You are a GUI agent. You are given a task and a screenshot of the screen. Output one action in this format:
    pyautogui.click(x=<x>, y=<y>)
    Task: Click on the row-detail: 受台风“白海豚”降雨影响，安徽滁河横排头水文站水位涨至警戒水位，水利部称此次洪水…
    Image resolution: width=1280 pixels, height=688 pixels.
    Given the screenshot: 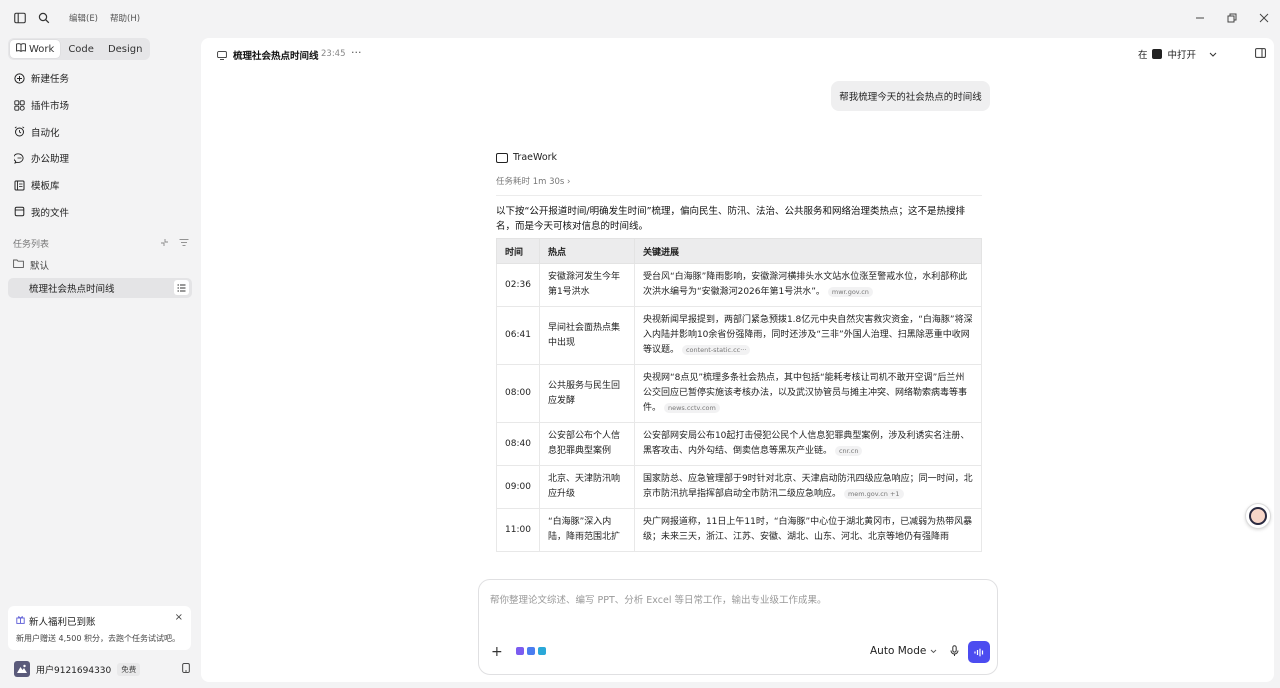 What is the action you would take?
    pyautogui.click(x=805, y=284)
    